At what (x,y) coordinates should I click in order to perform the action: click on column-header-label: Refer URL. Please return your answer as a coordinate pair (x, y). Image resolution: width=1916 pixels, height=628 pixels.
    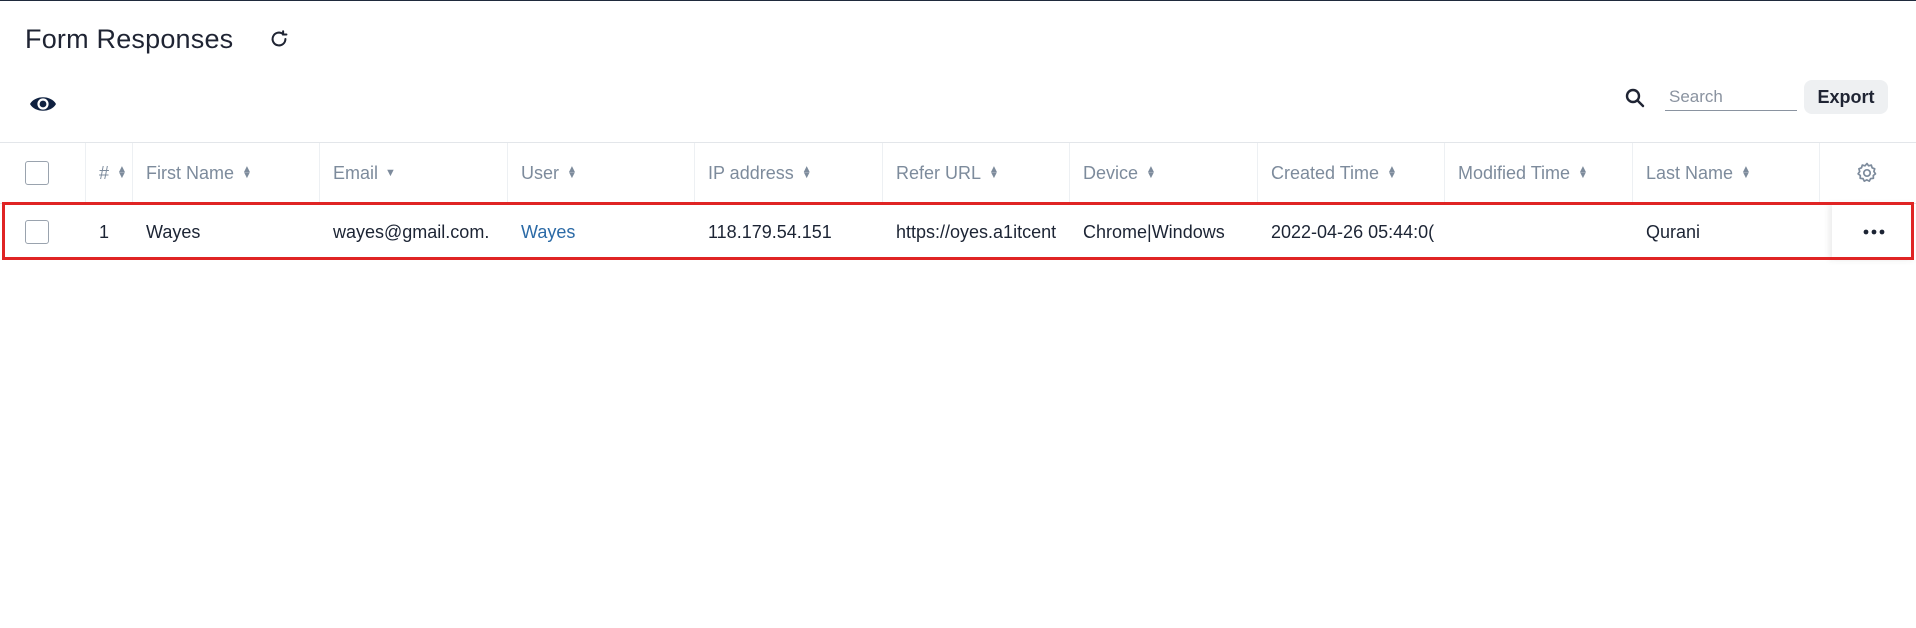
    Looking at the image, I should click on (939, 172).